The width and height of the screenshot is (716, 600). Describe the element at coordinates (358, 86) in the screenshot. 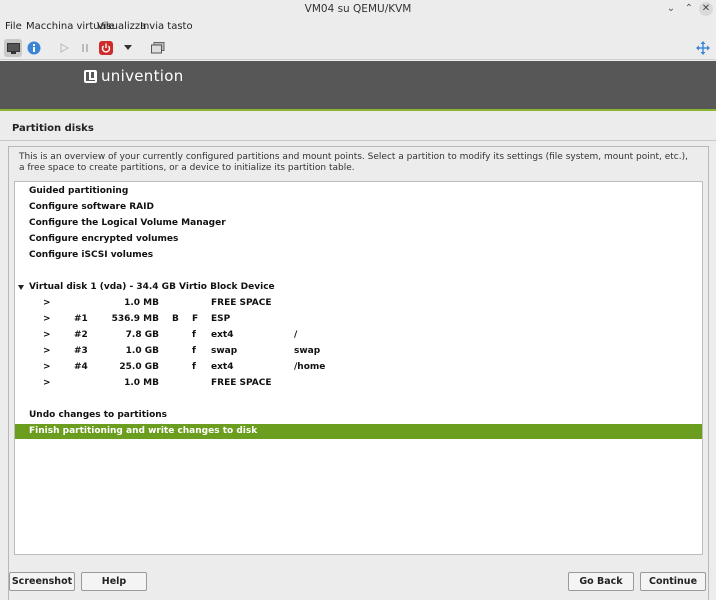

I see `installer-banner: univention` at that location.